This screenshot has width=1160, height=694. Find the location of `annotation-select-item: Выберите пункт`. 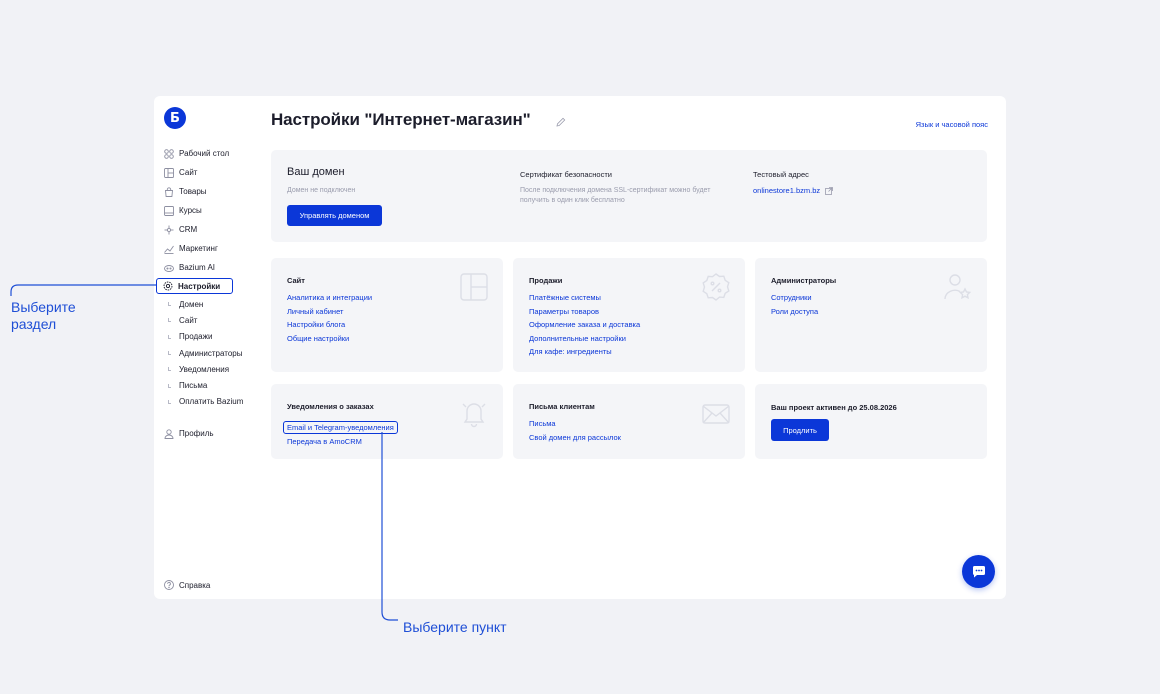

annotation-select-item: Выберите пункт is located at coordinates (455, 627).